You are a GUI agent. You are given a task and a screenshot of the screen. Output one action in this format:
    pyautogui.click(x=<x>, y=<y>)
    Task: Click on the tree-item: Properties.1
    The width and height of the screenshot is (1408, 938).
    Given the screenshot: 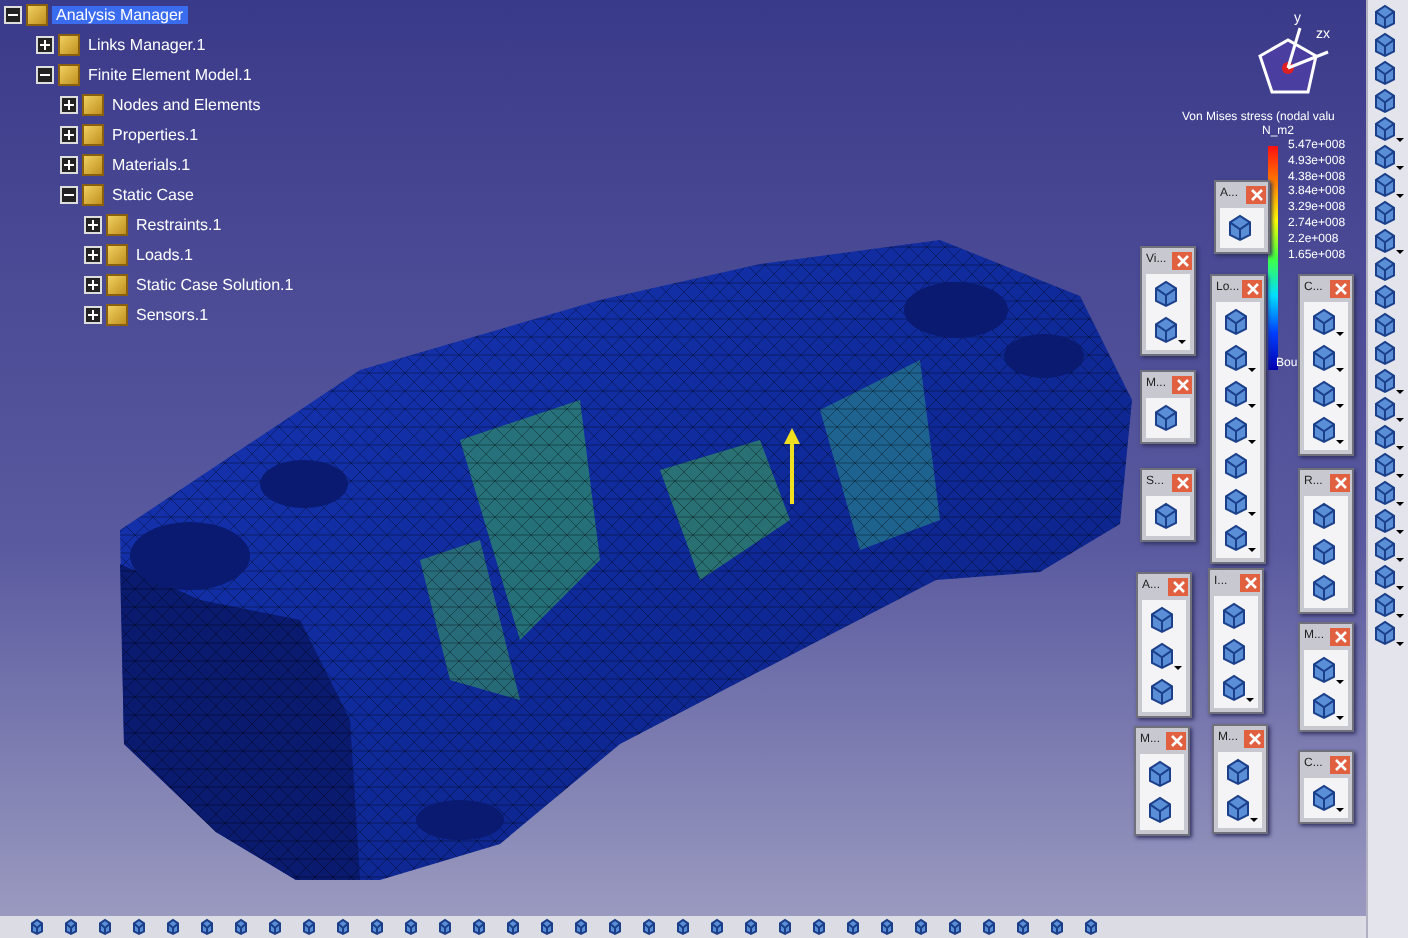 What is the action you would take?
    pyautogui.click(x=155, y=135)
    